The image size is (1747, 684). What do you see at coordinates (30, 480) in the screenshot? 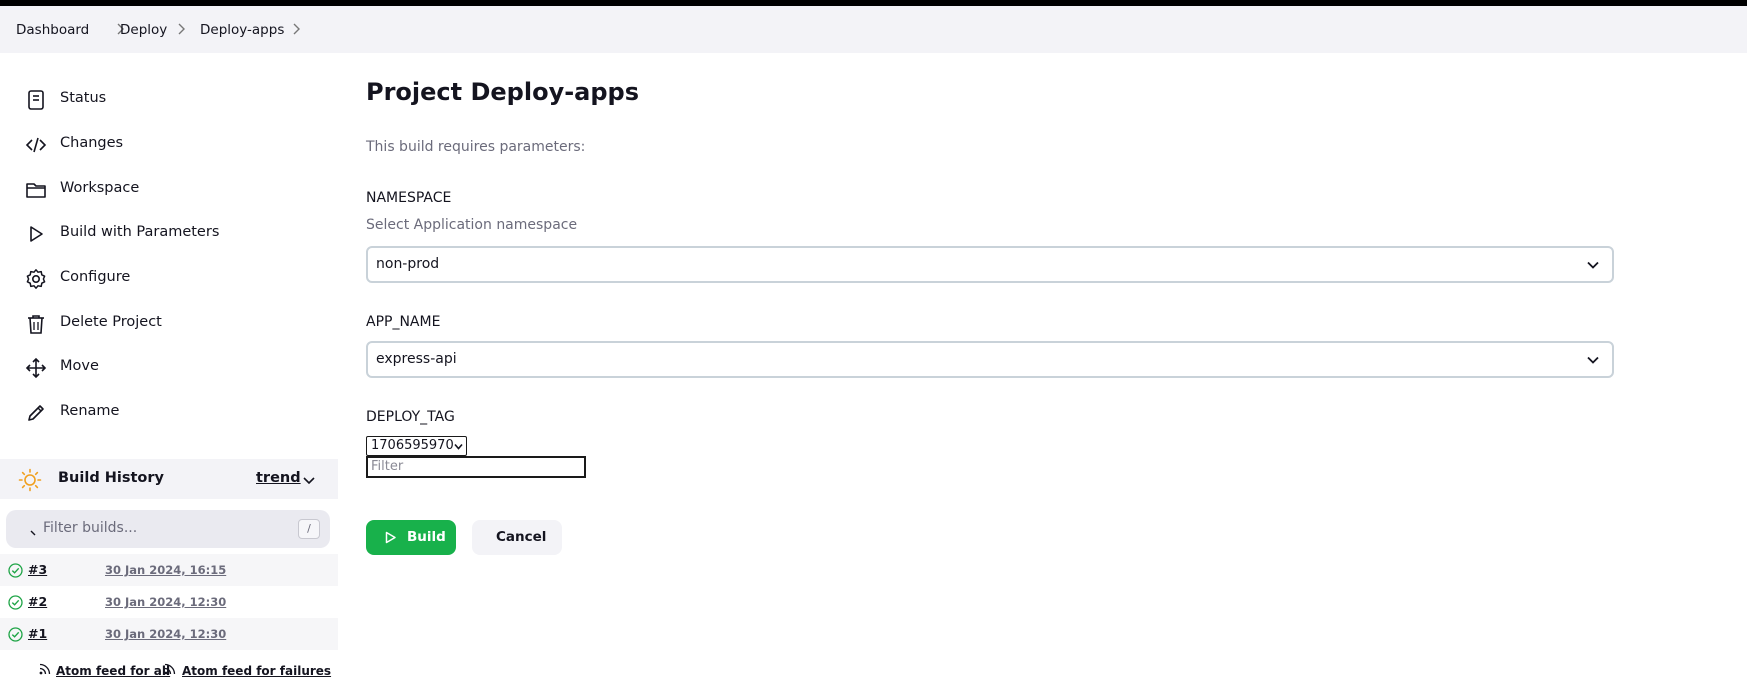
I see `sun-icon` at bounding box center [30, 480].